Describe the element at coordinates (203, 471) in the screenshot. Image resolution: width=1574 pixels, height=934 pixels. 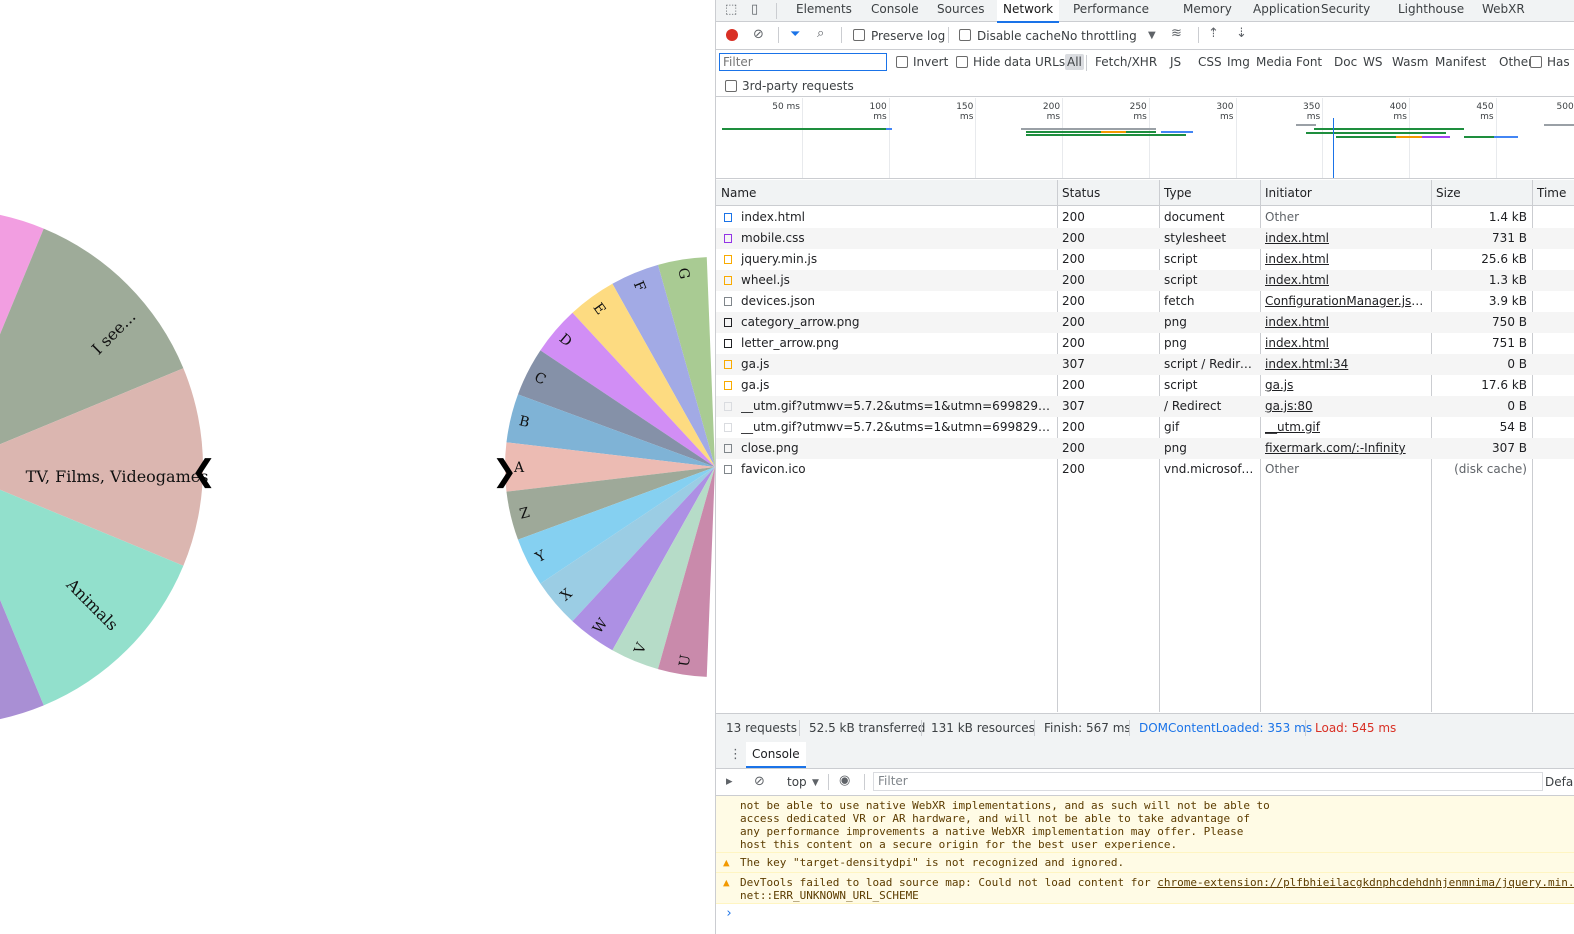
I see `category-arrow-icon: ❮` at that location.